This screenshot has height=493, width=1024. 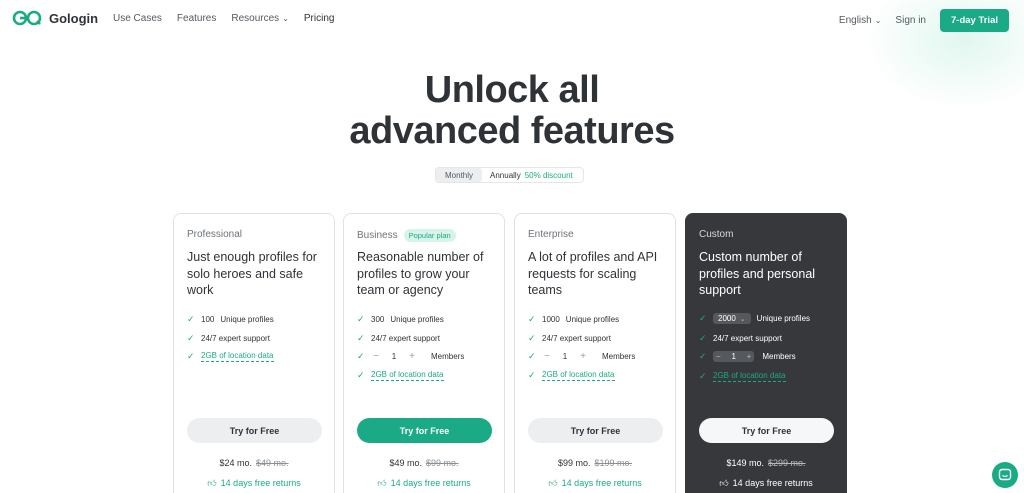 I want to click on plan-tier-label: Enterprise, so click(x=551, y=234).